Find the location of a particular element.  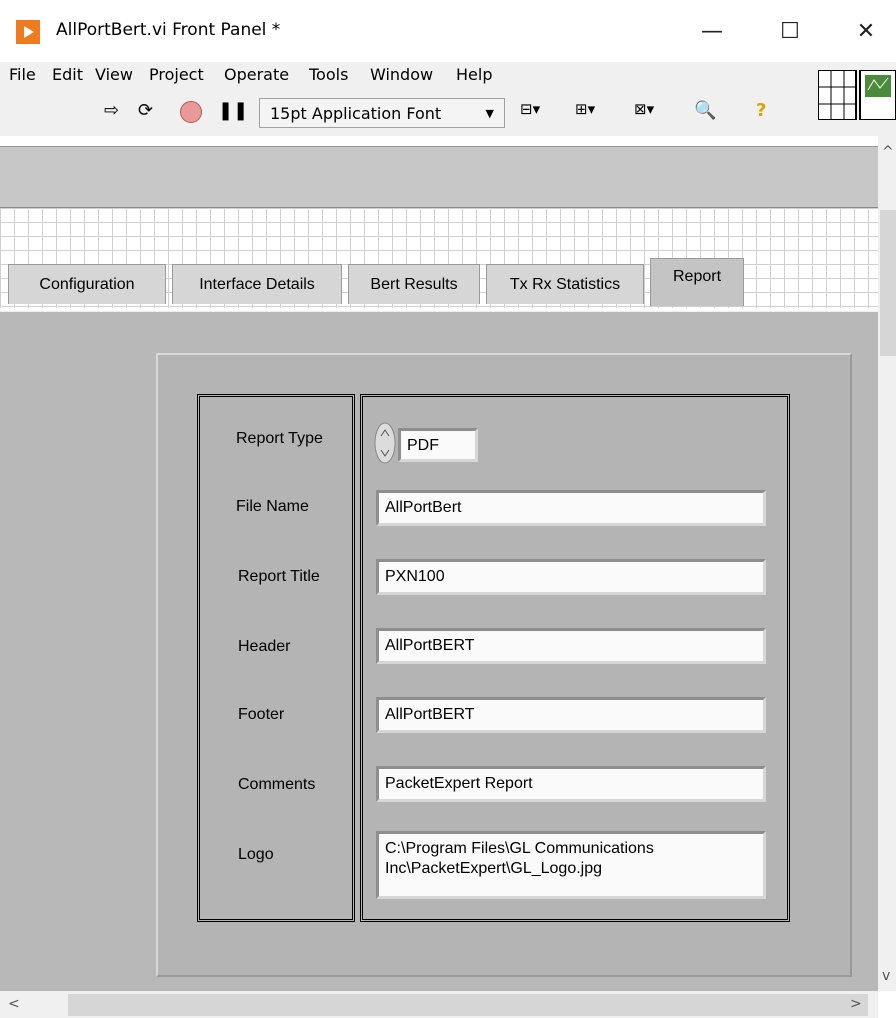

footer-label: Footer is located at coordinates (261, 714).